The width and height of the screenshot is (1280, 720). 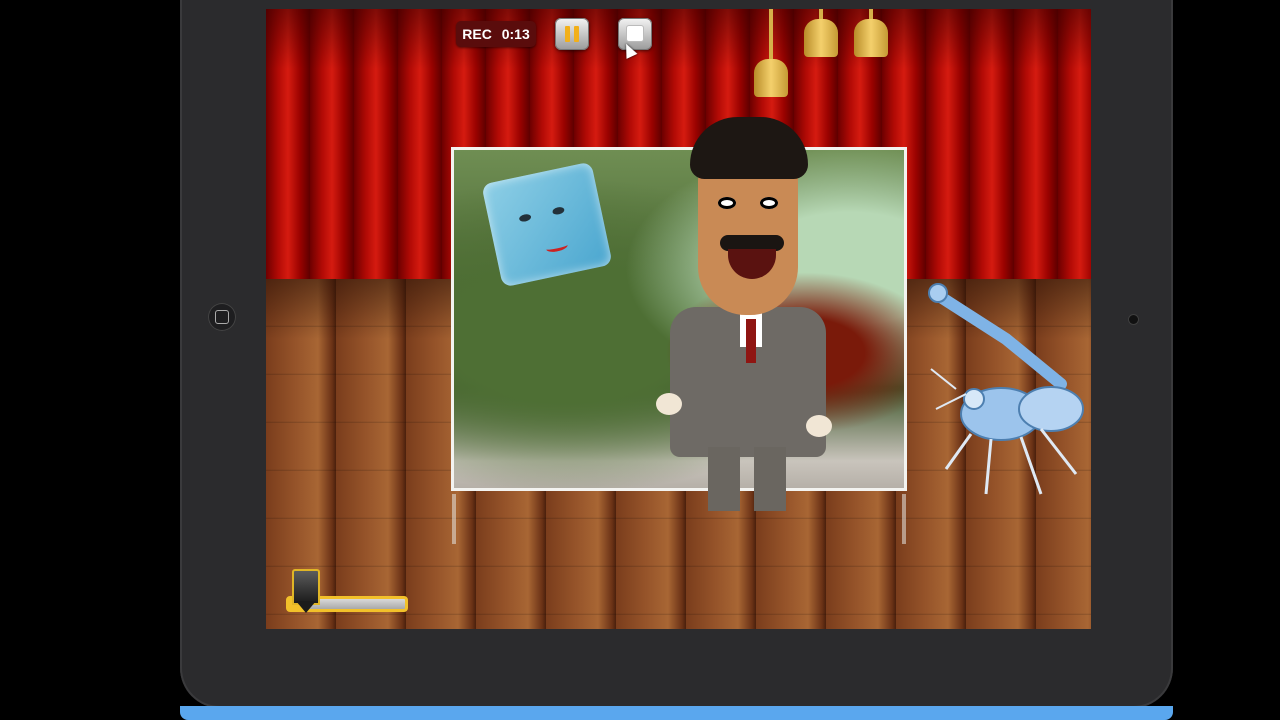 What do you see at coordinates (515, 34) in the screenshot?
I see `rec-time: 0:13` at bounding box center [515, 34].